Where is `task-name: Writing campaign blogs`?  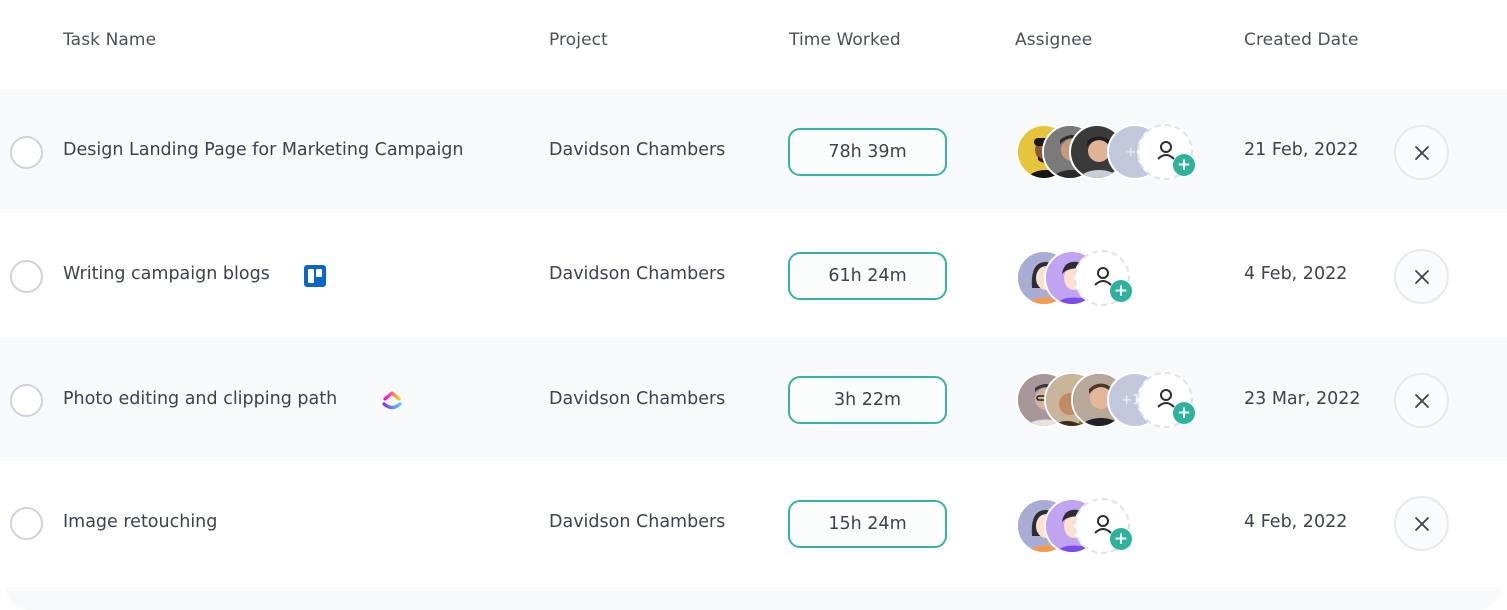
task-name: Writing campaign blogs is located at coordinates (166, 274).